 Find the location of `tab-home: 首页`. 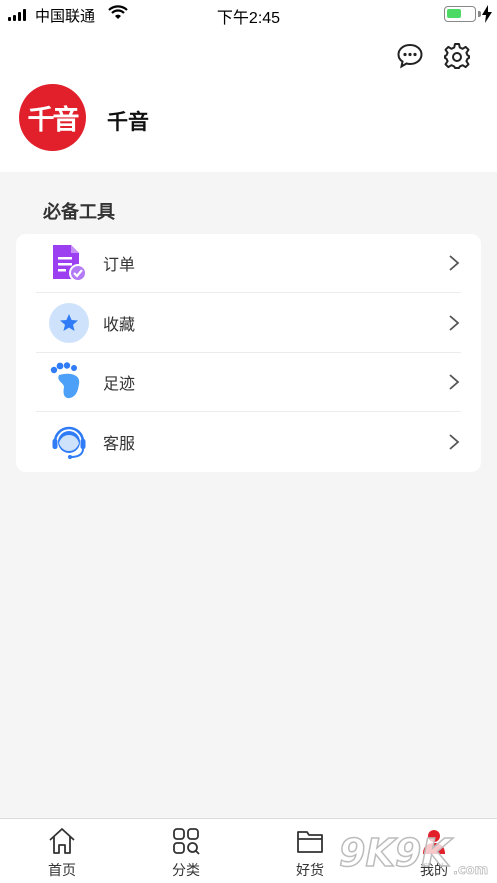

tab-home: 首页 is located at coordinates (62, 851).